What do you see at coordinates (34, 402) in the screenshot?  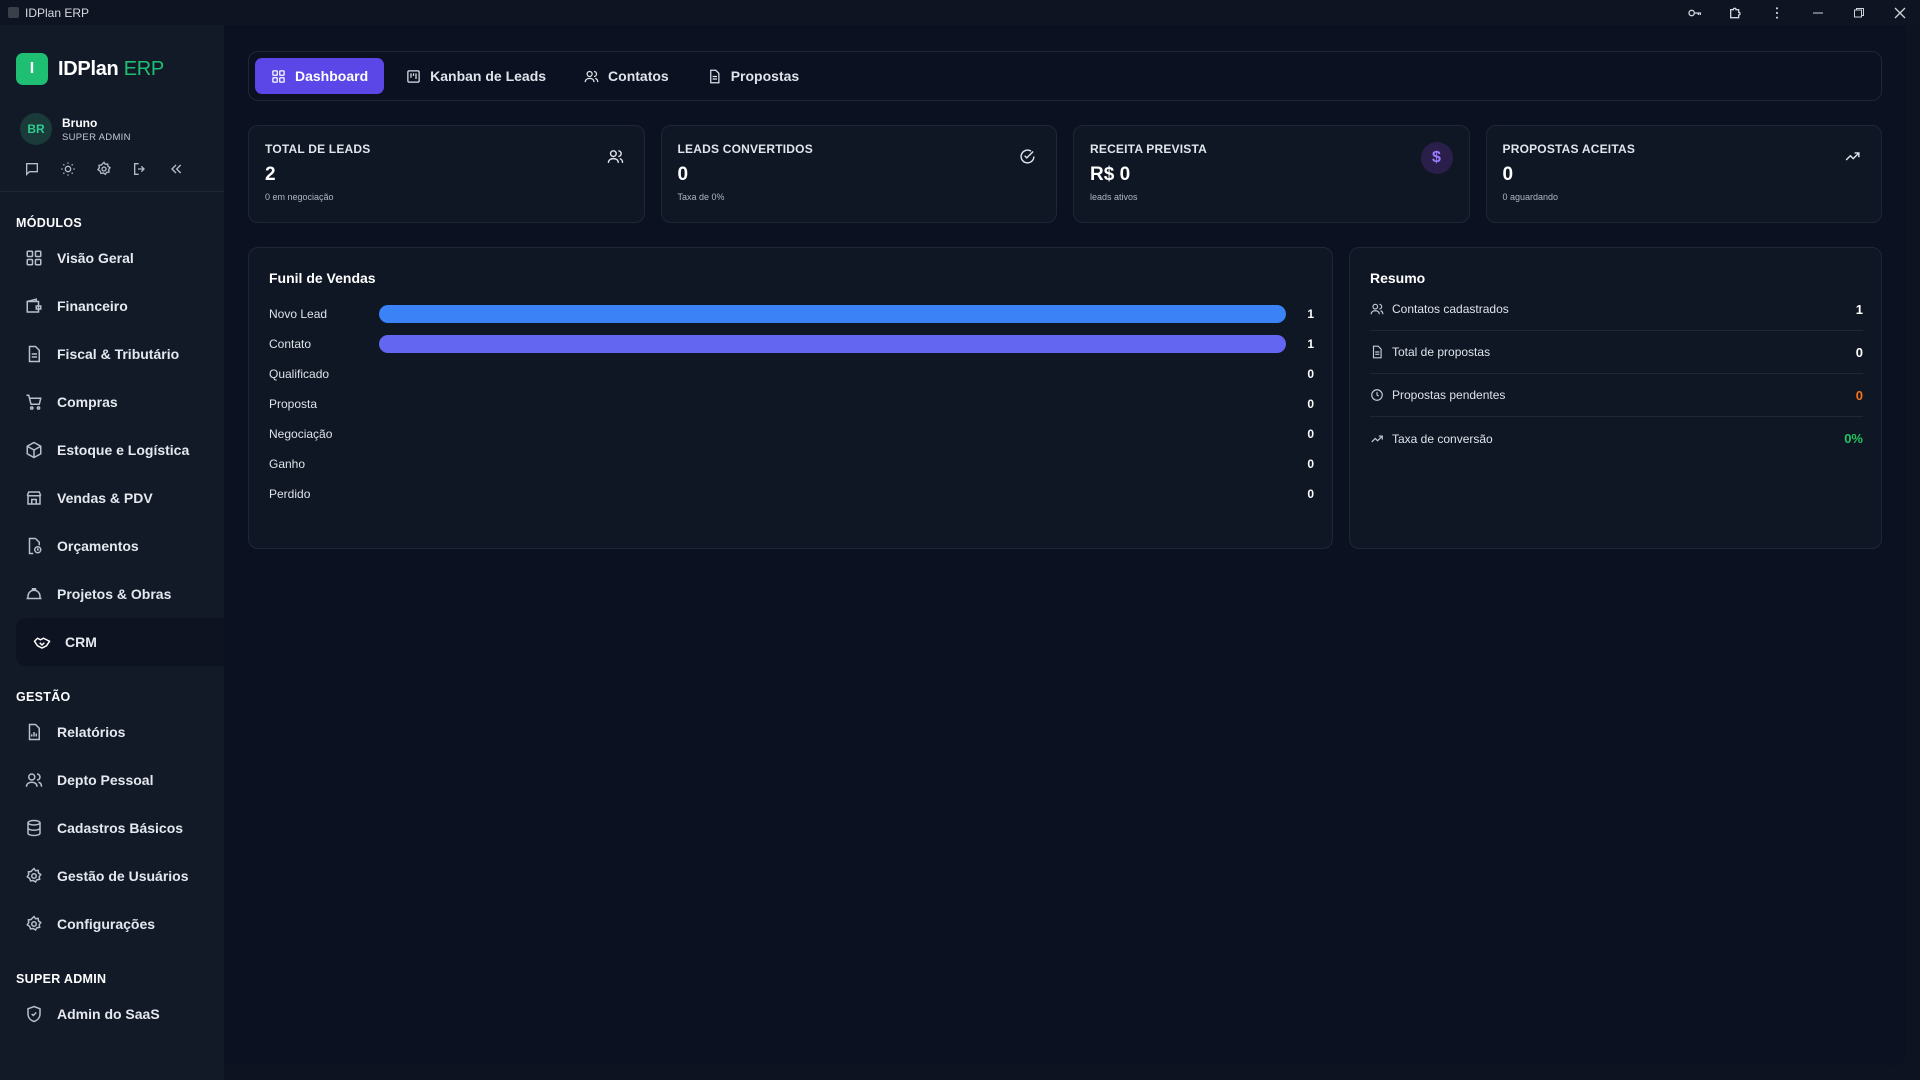 I see `cart-icon` at bounding box center [34, 402].